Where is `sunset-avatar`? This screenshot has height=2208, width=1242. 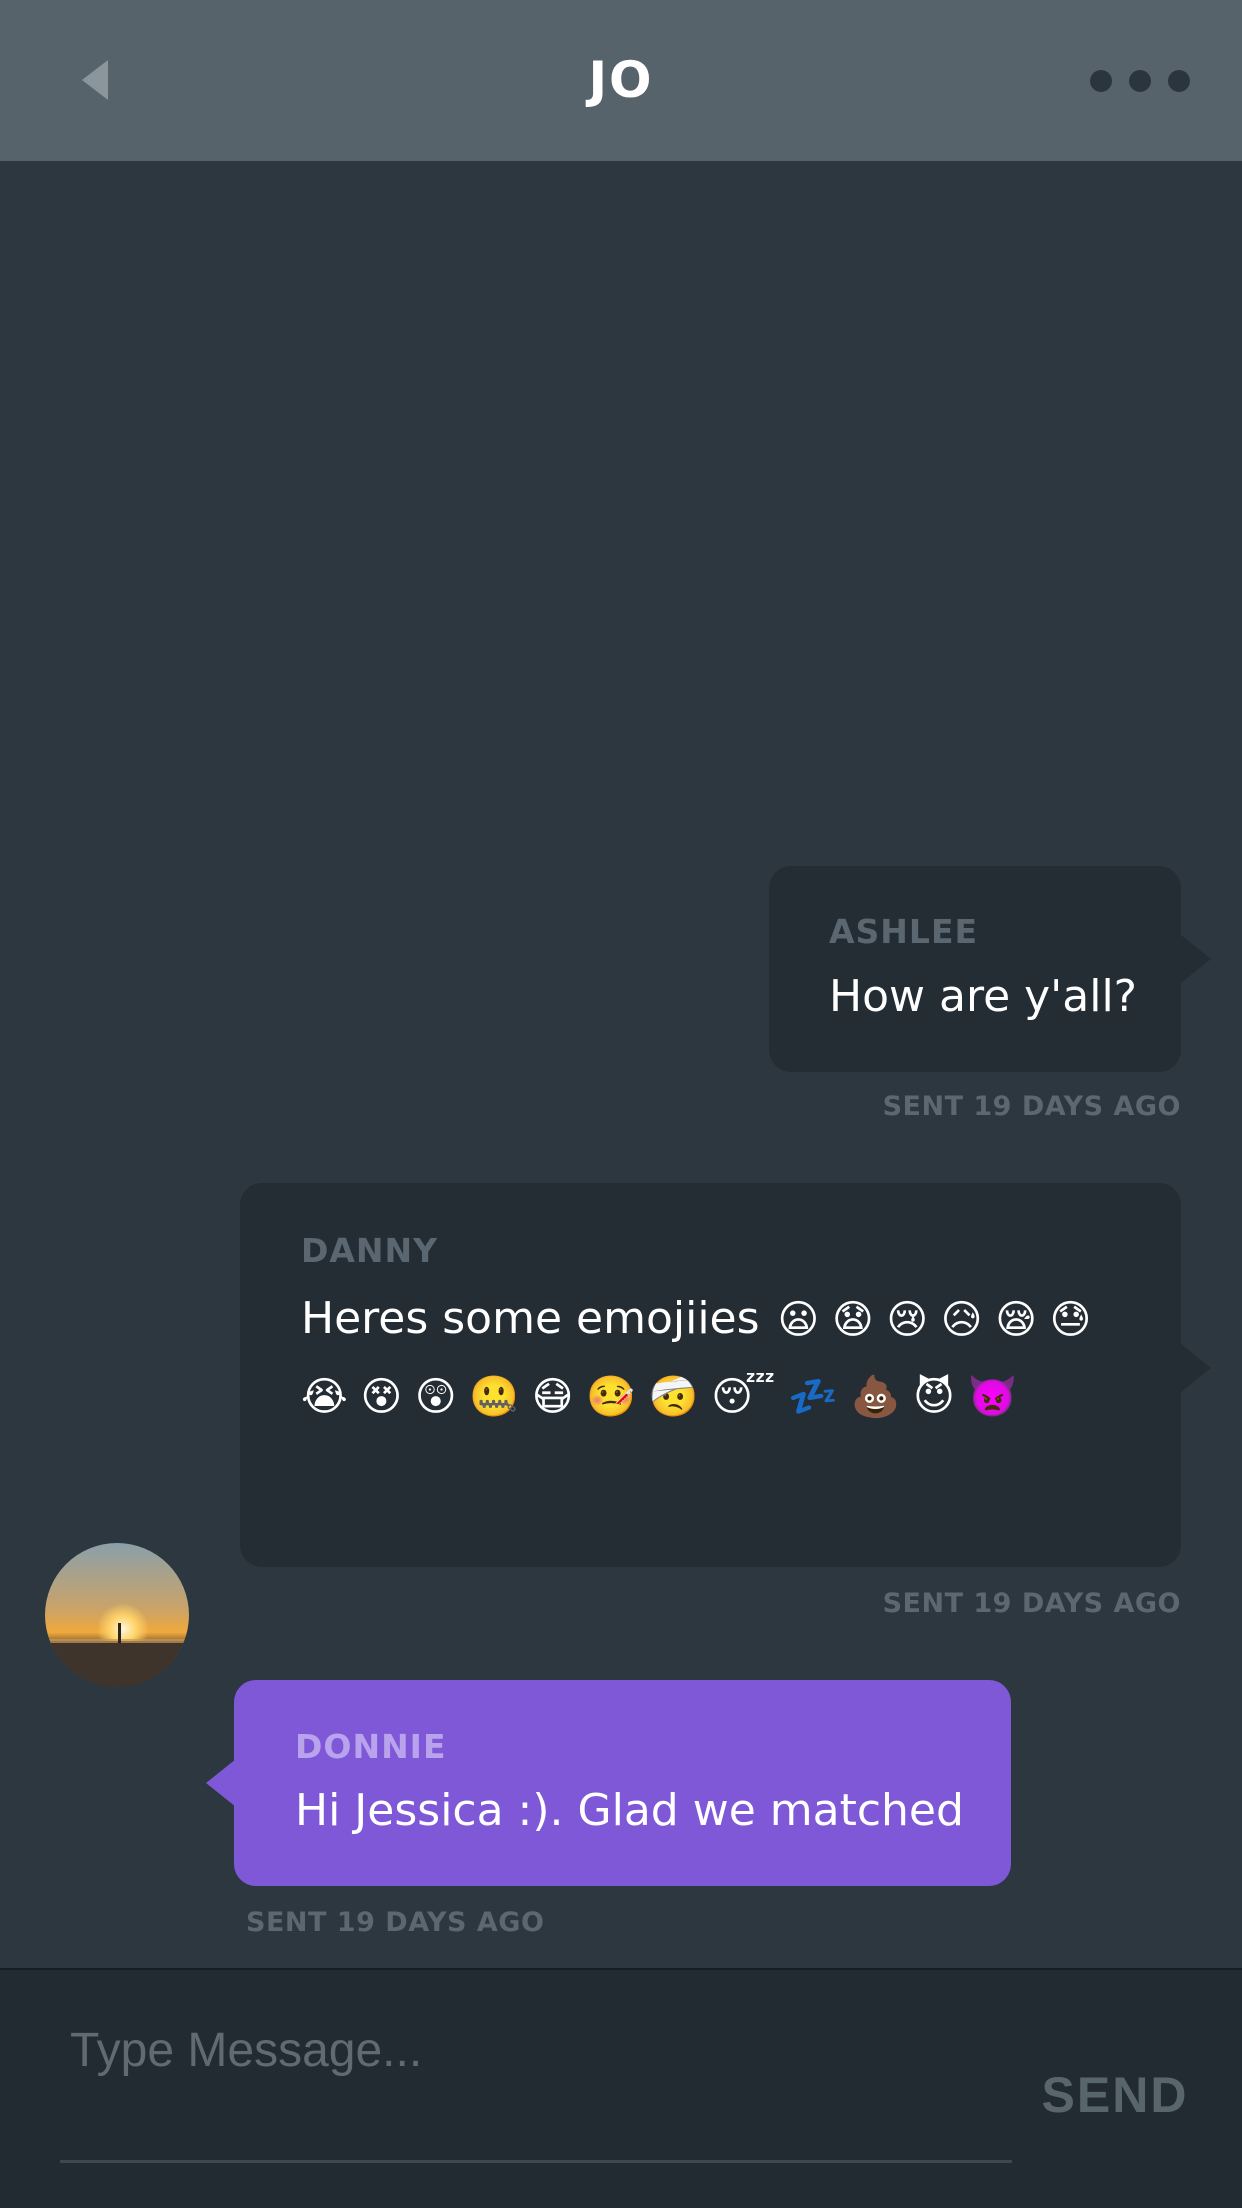 sunset-avatar is located at coordinates (117, 1615).